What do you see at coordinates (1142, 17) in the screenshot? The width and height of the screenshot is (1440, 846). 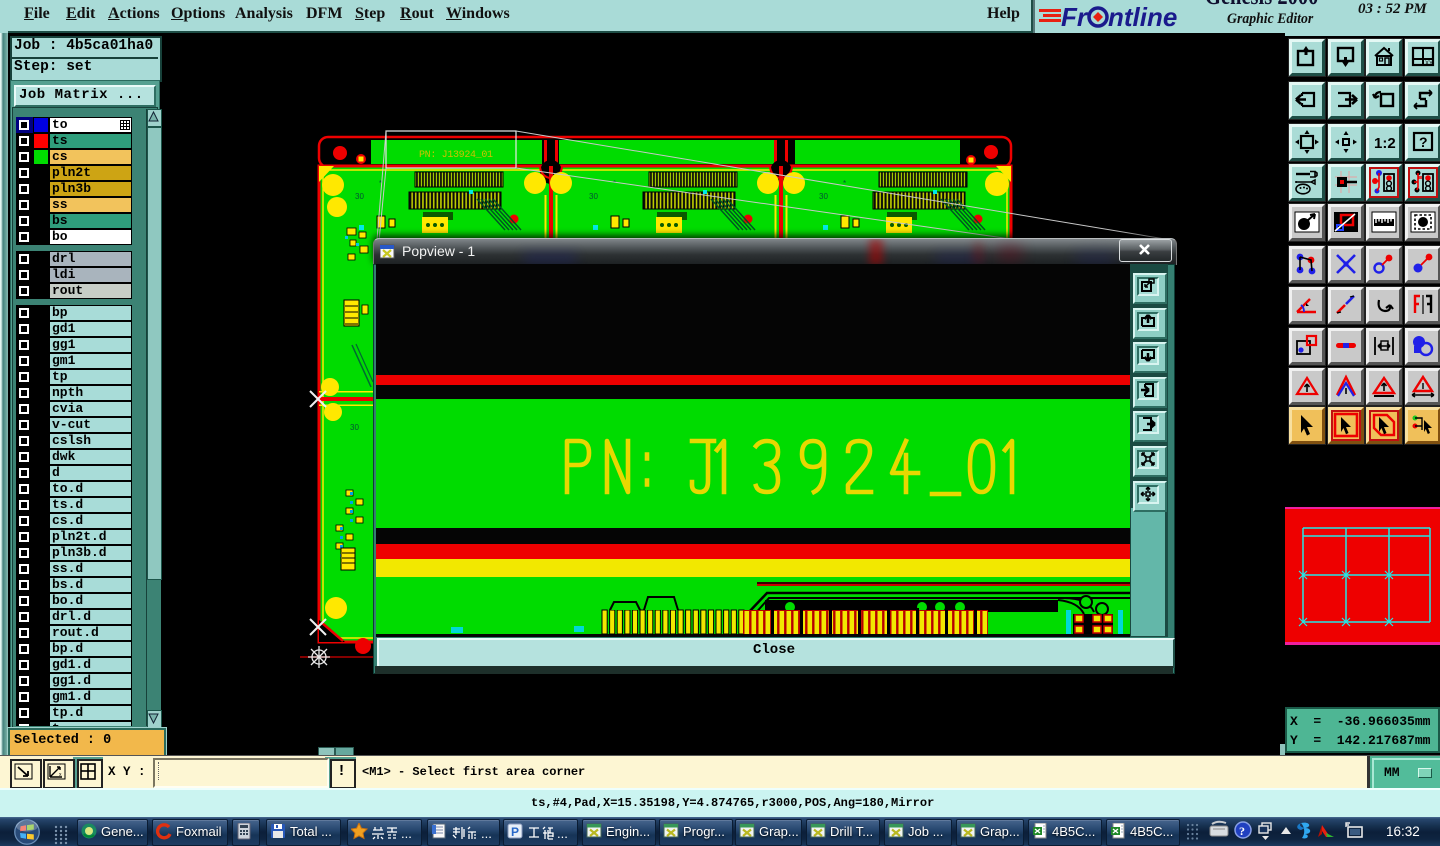 I see `svg-text: ntline` at bounding box center [1142, 17].